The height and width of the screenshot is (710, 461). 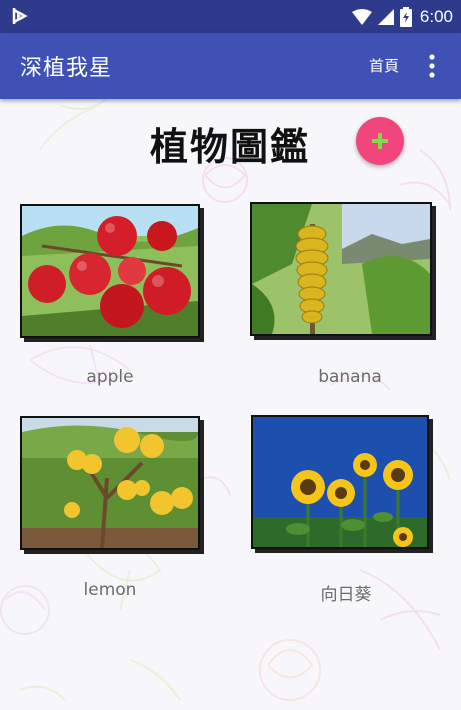 I want to click on app-title: 深植我星, so click(x=66, y=68).